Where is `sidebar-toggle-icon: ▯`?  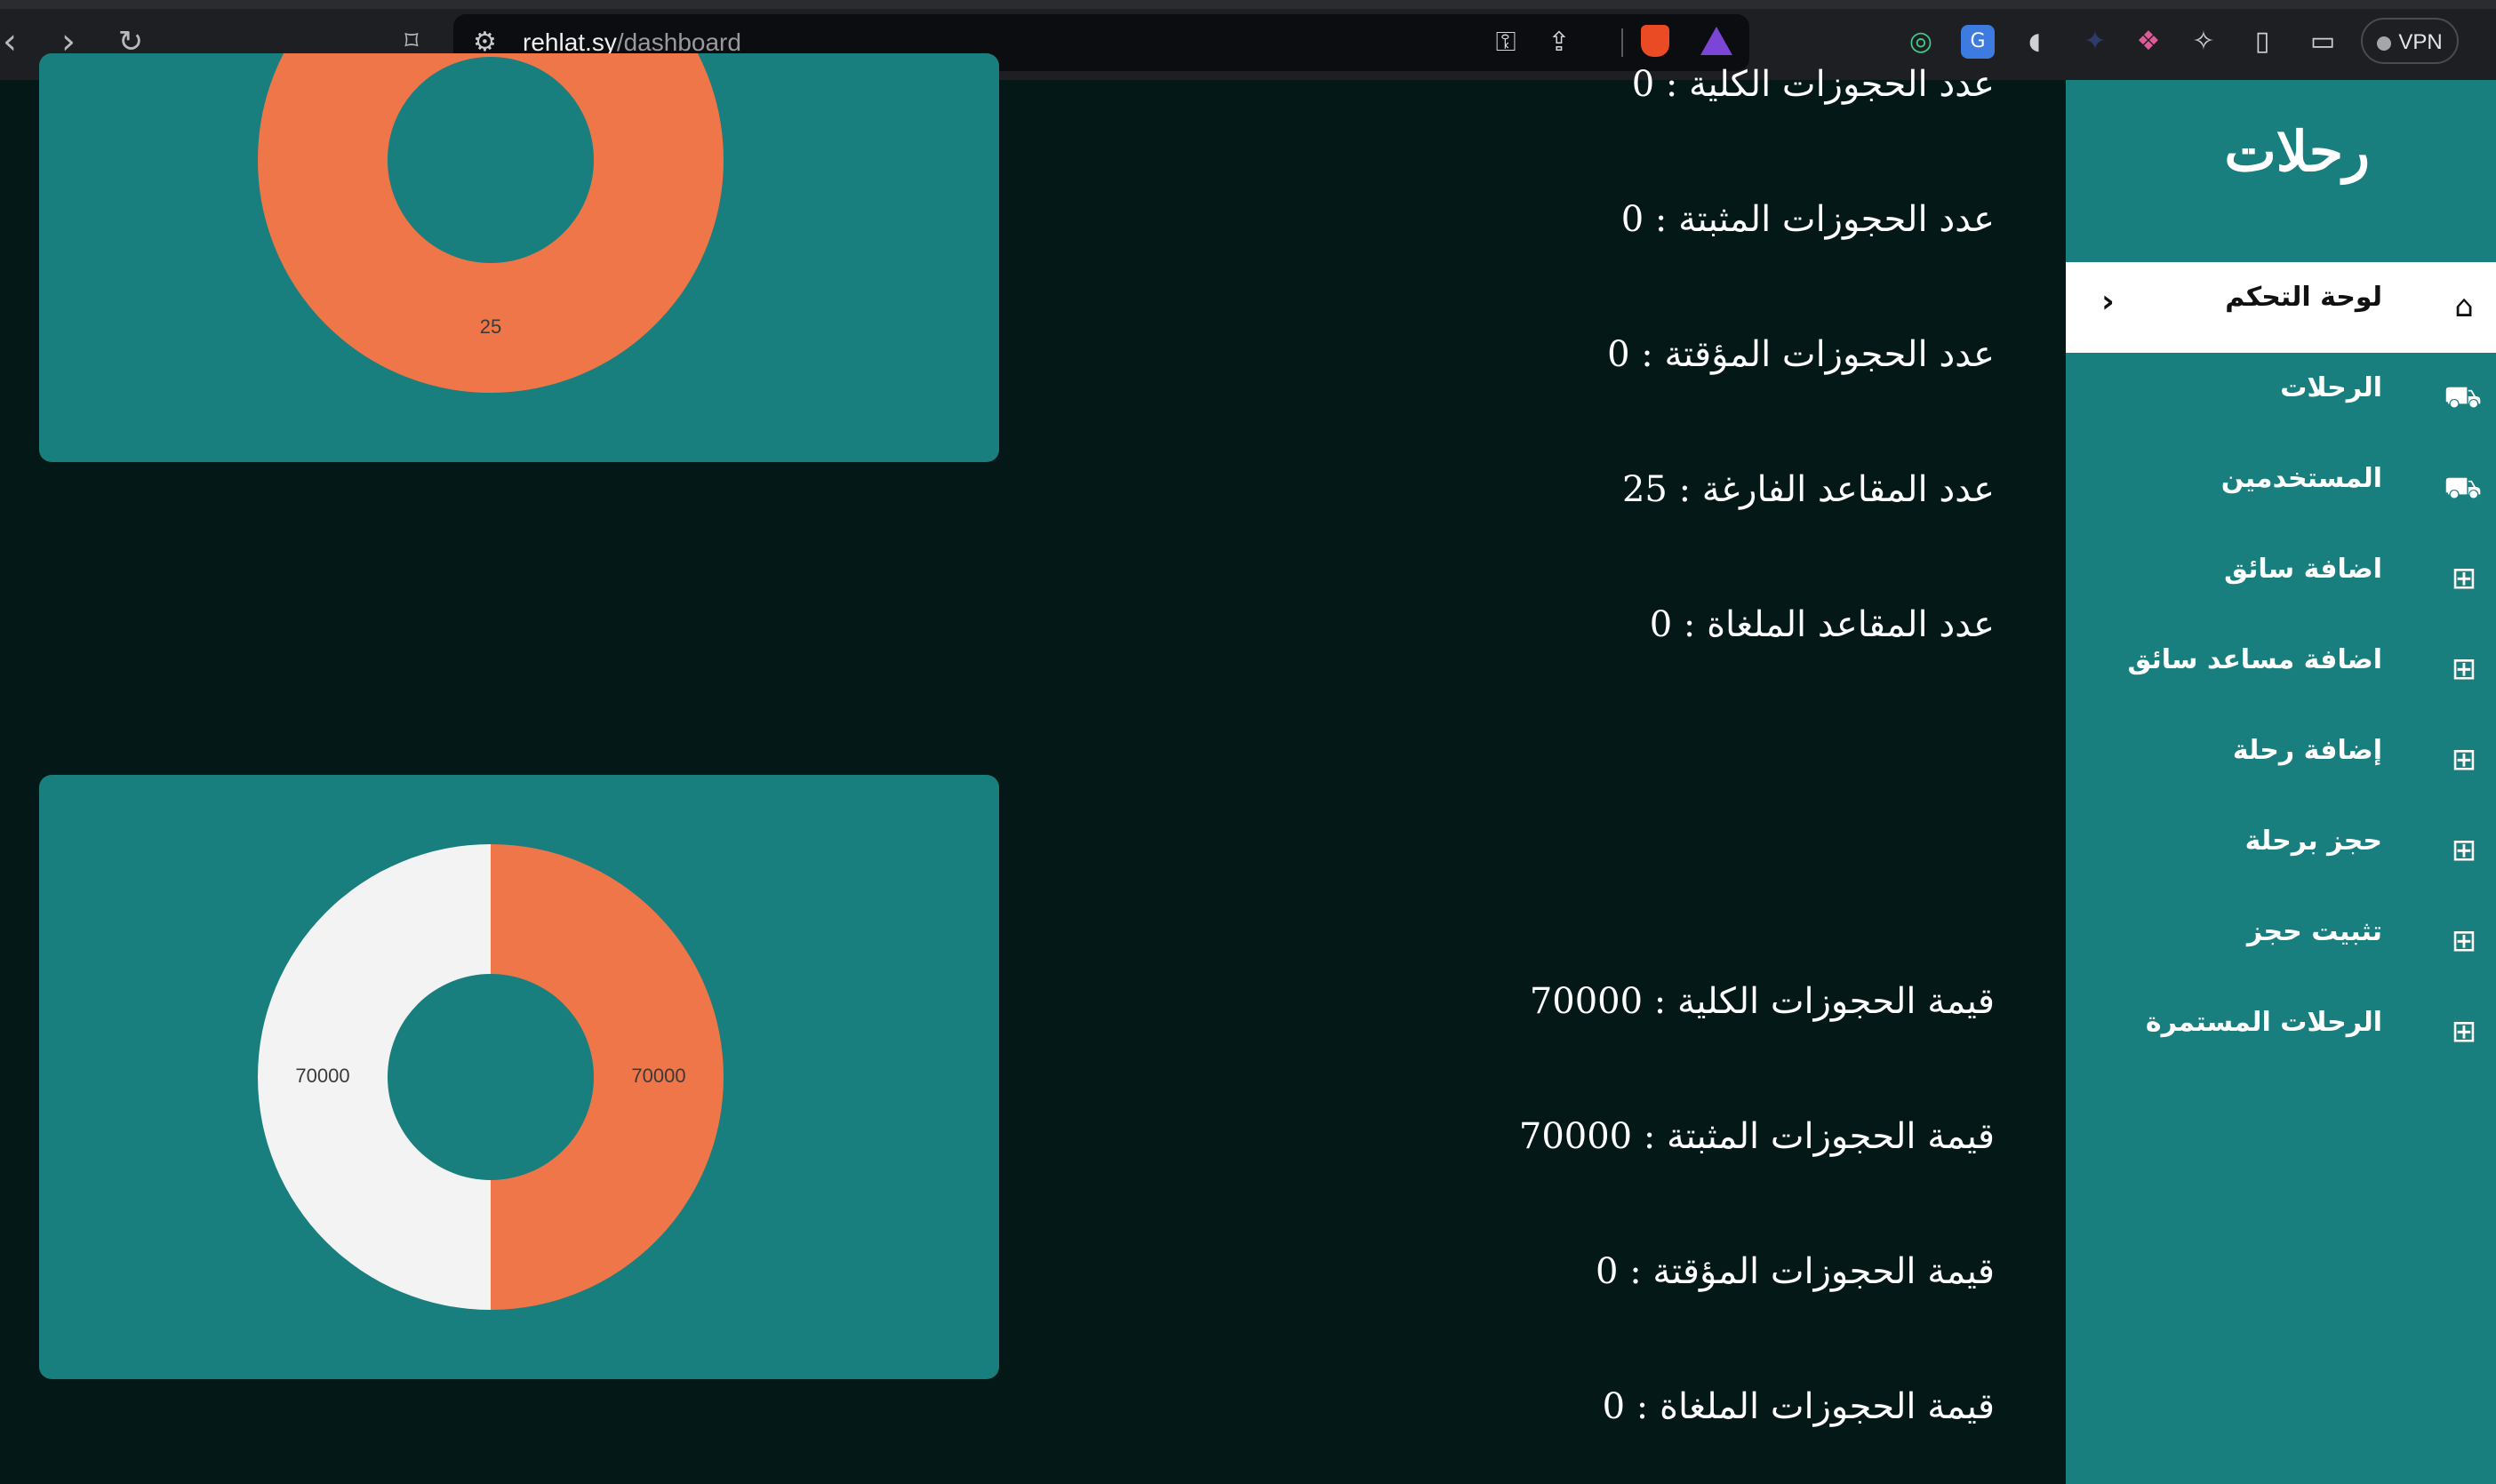 sidebar-toggle-icon: ▯ is located at coordinates (2262, 42).